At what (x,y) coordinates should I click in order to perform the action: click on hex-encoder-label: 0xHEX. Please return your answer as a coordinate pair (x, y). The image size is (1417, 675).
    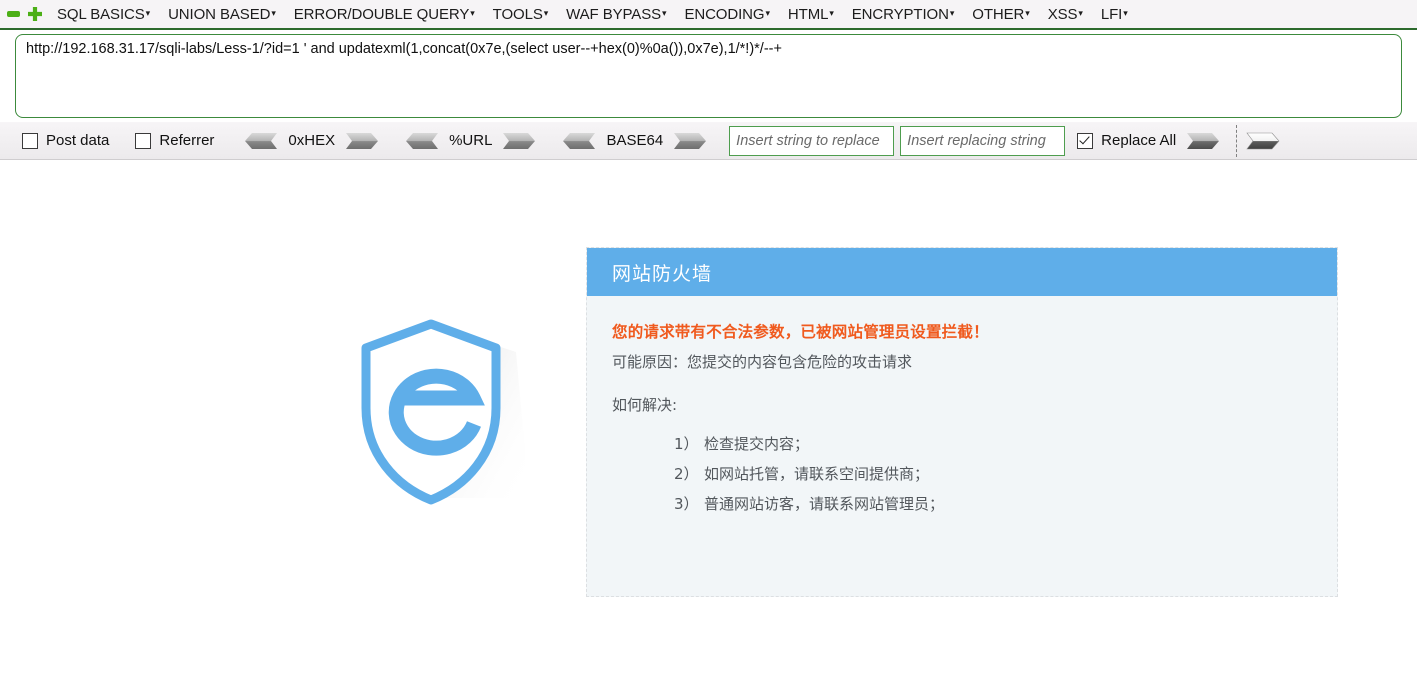
    Looking at the image, I should click on (312, 140).